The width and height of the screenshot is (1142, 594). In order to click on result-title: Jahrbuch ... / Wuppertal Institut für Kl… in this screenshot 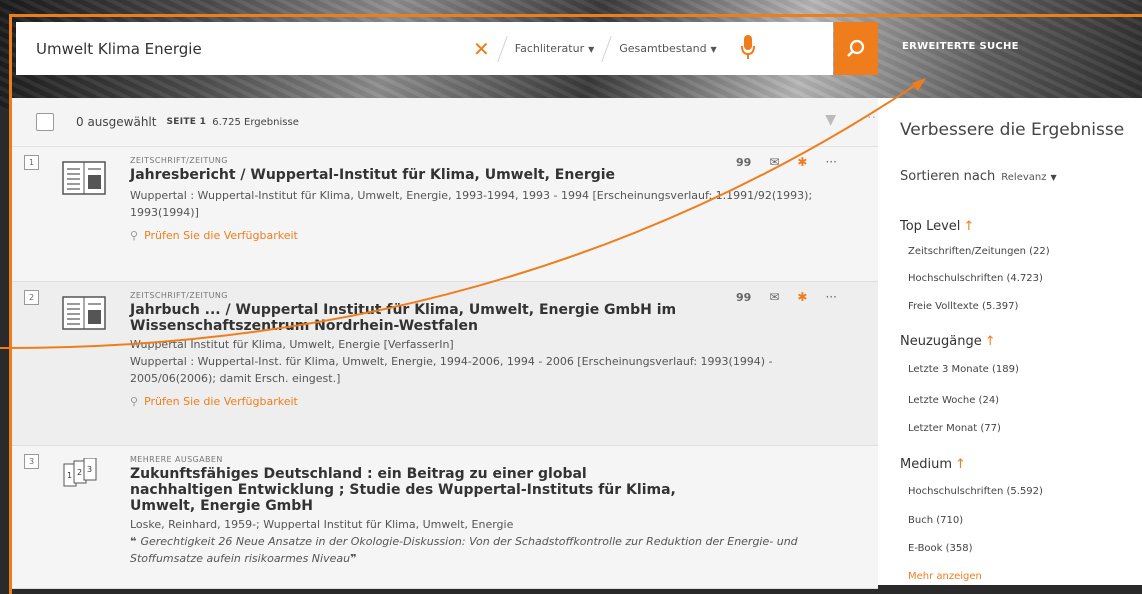, I will do `click(410, 318)`.